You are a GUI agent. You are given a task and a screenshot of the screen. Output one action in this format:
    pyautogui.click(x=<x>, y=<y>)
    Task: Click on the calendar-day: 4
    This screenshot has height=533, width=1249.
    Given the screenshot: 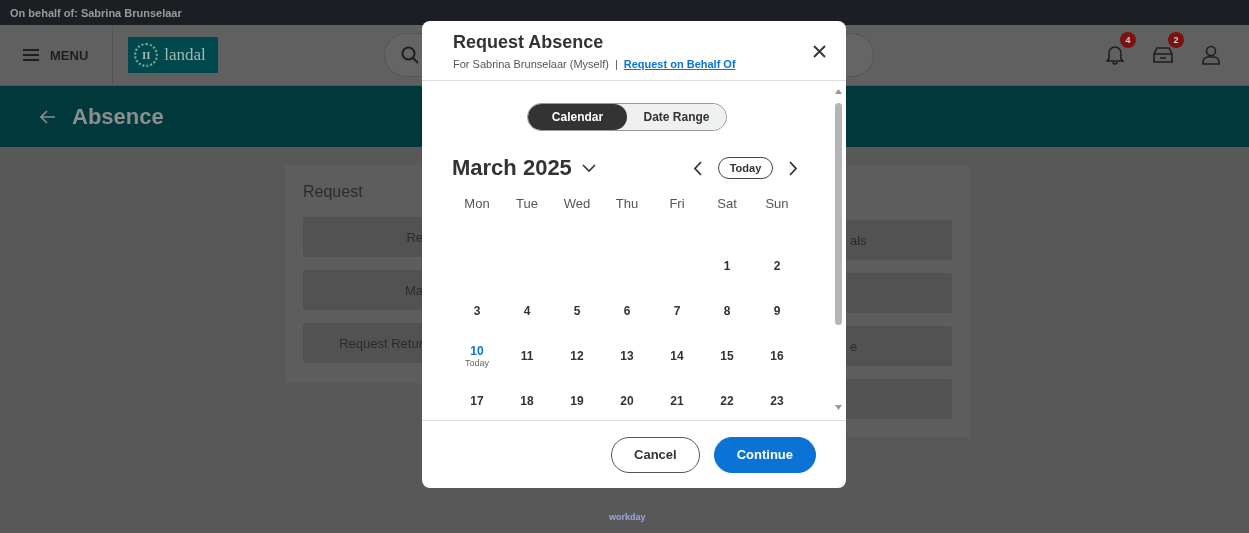 What is the action you would take?
    pyautogui.click(x=527, y=310)
    